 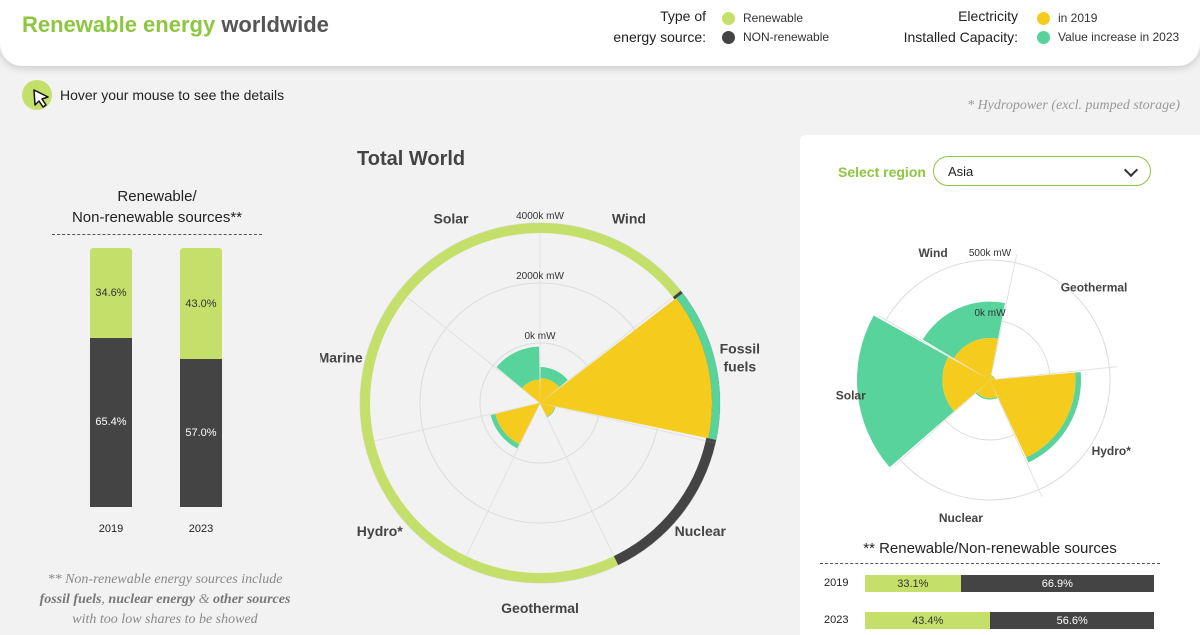 What do you see at coordinates (659, 16) in the screenshot?
I see `type-heading-line1: Type of` at bounding box center [659, 16].